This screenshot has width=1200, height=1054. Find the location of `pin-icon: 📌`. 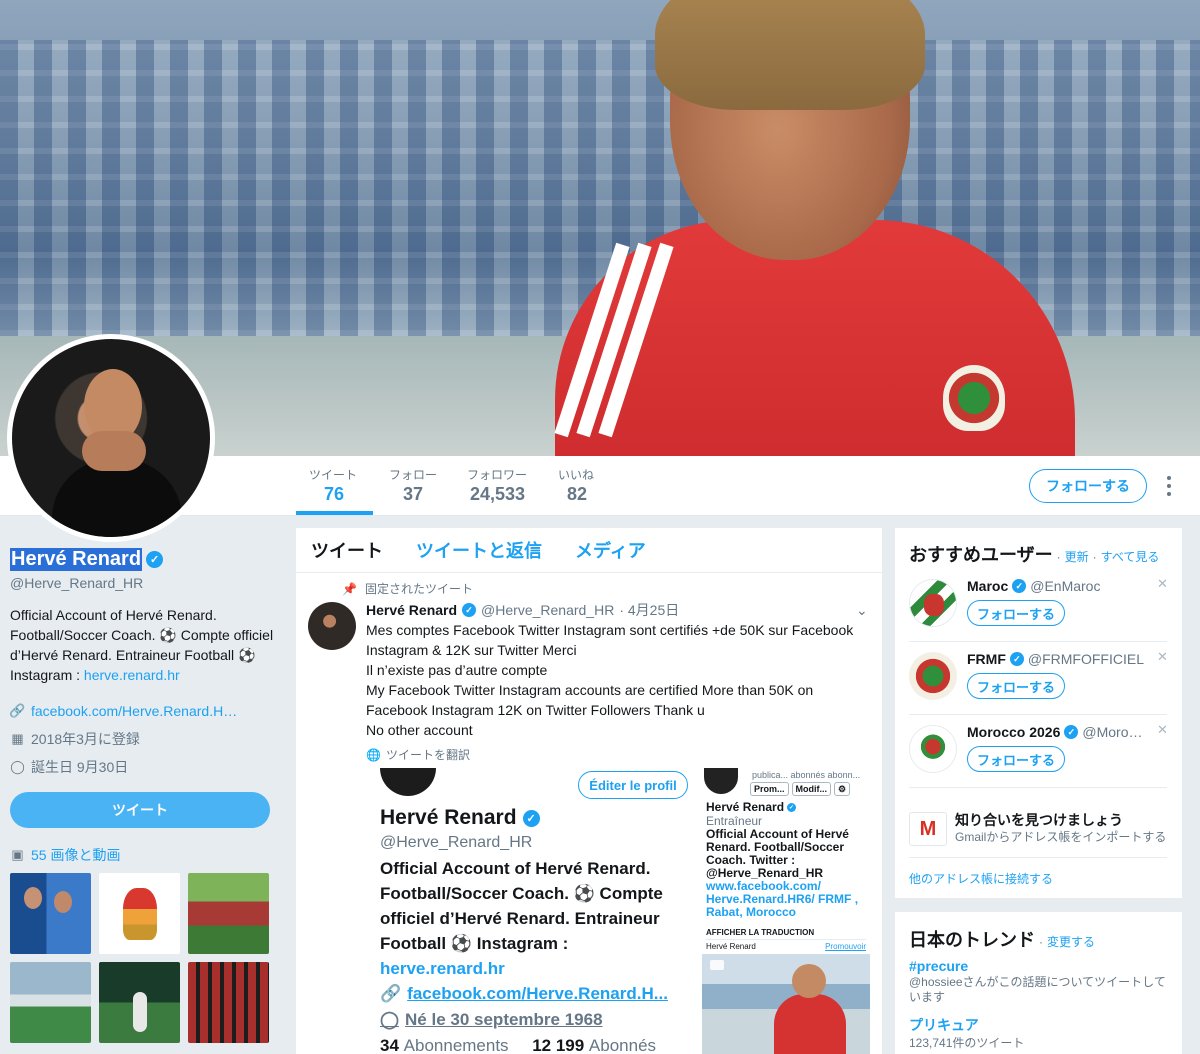

pin-icon: 📌 is located at coordinates (349, 588).